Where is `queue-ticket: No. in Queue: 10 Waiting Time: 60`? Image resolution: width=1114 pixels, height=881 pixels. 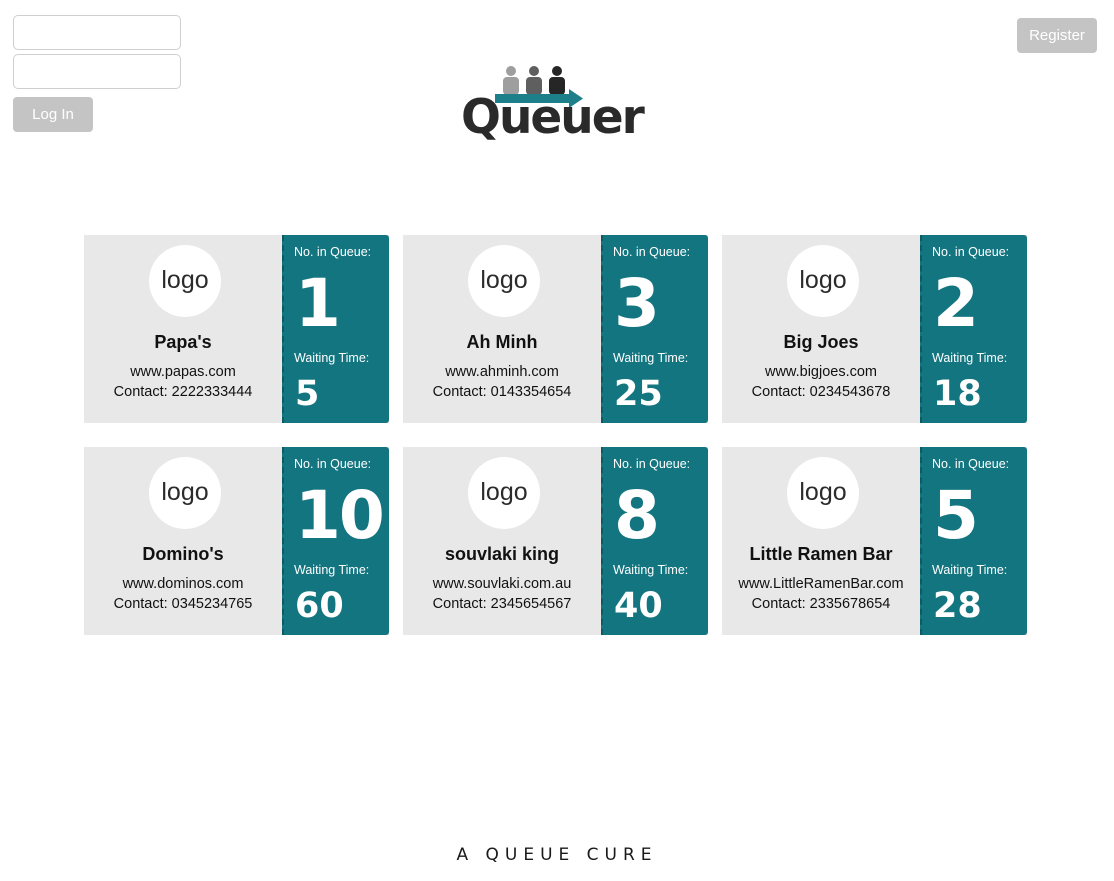 queue-ticket: No. in Queue: 10 Waiting Time: 60 is located at coordinates (335, 541).